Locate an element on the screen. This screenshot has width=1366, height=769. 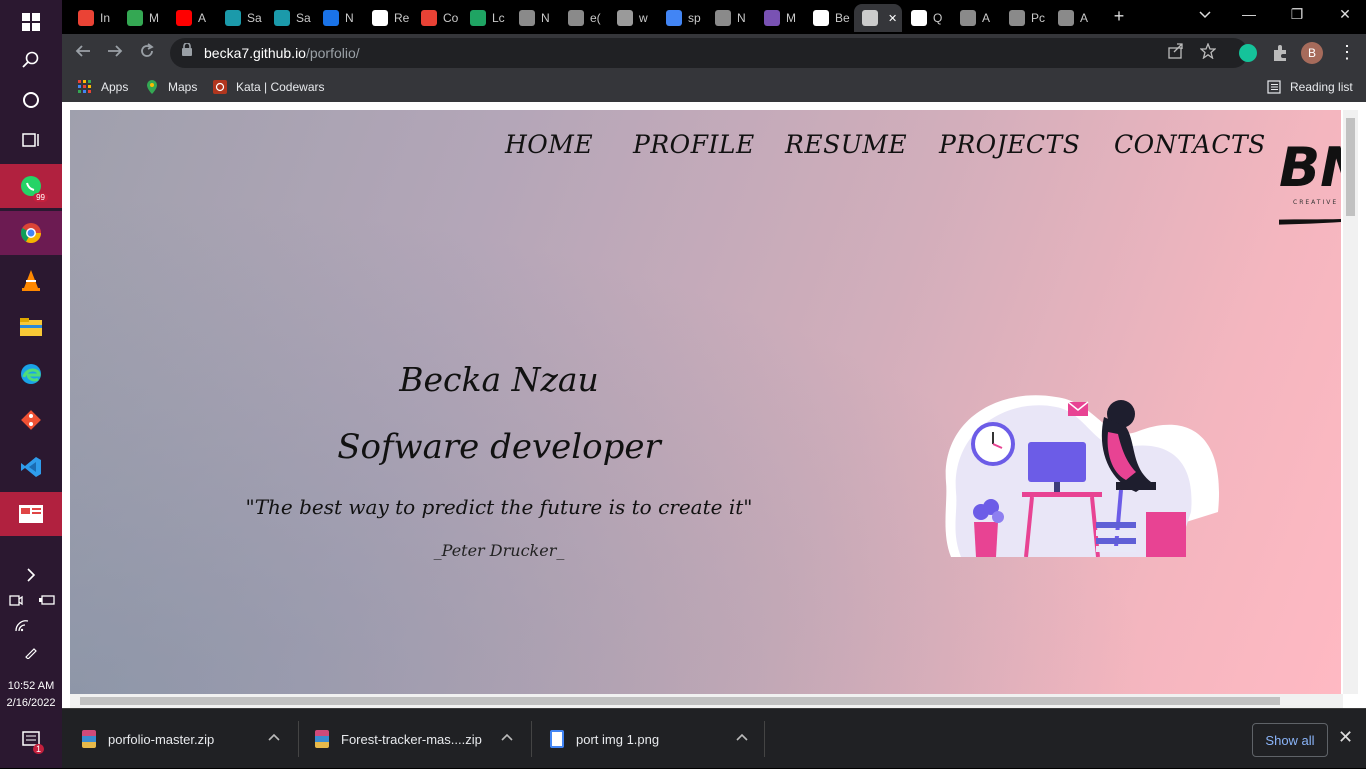
tab-label: Lc is located at coordinates (498, 18).